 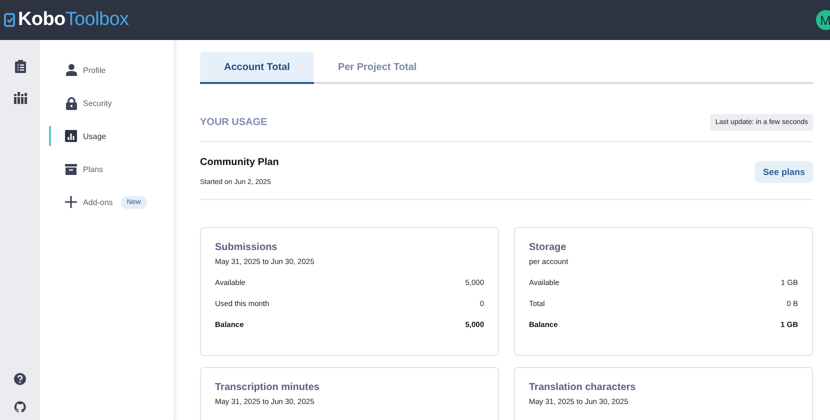 I want to click on see-plans-button: See plans, so click(x=783, y=172).